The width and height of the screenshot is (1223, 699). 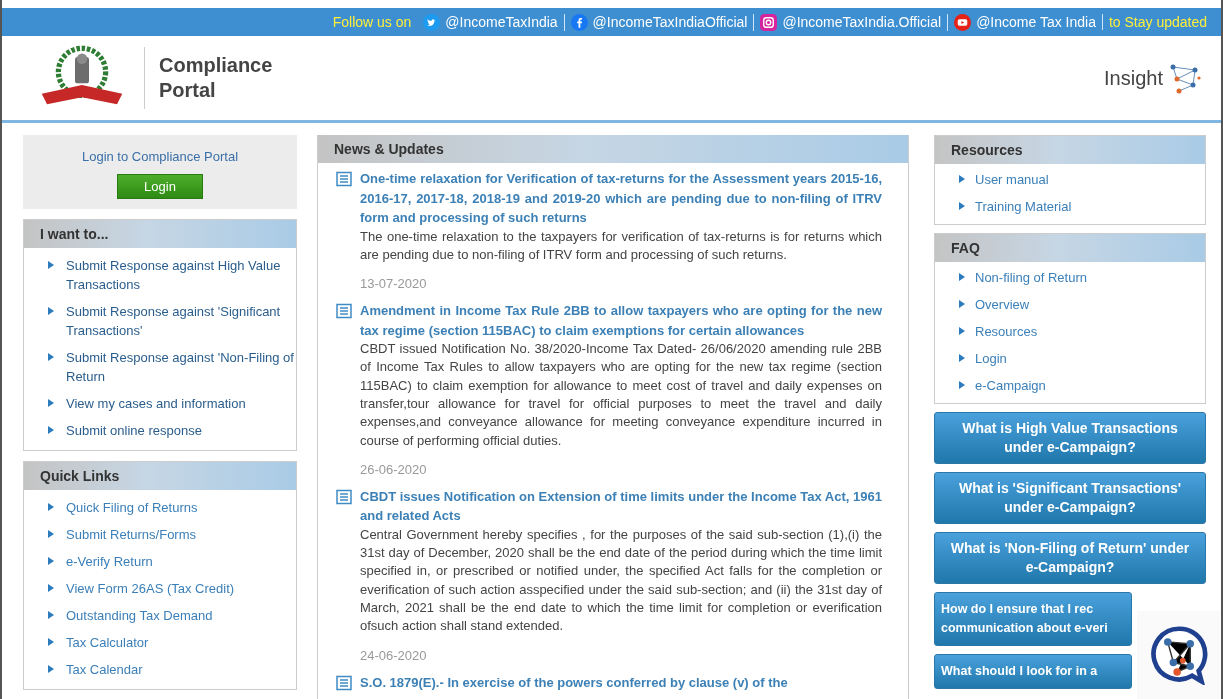 I want to click on faq-link: e-Campaign, so click(x=1010, y=385).